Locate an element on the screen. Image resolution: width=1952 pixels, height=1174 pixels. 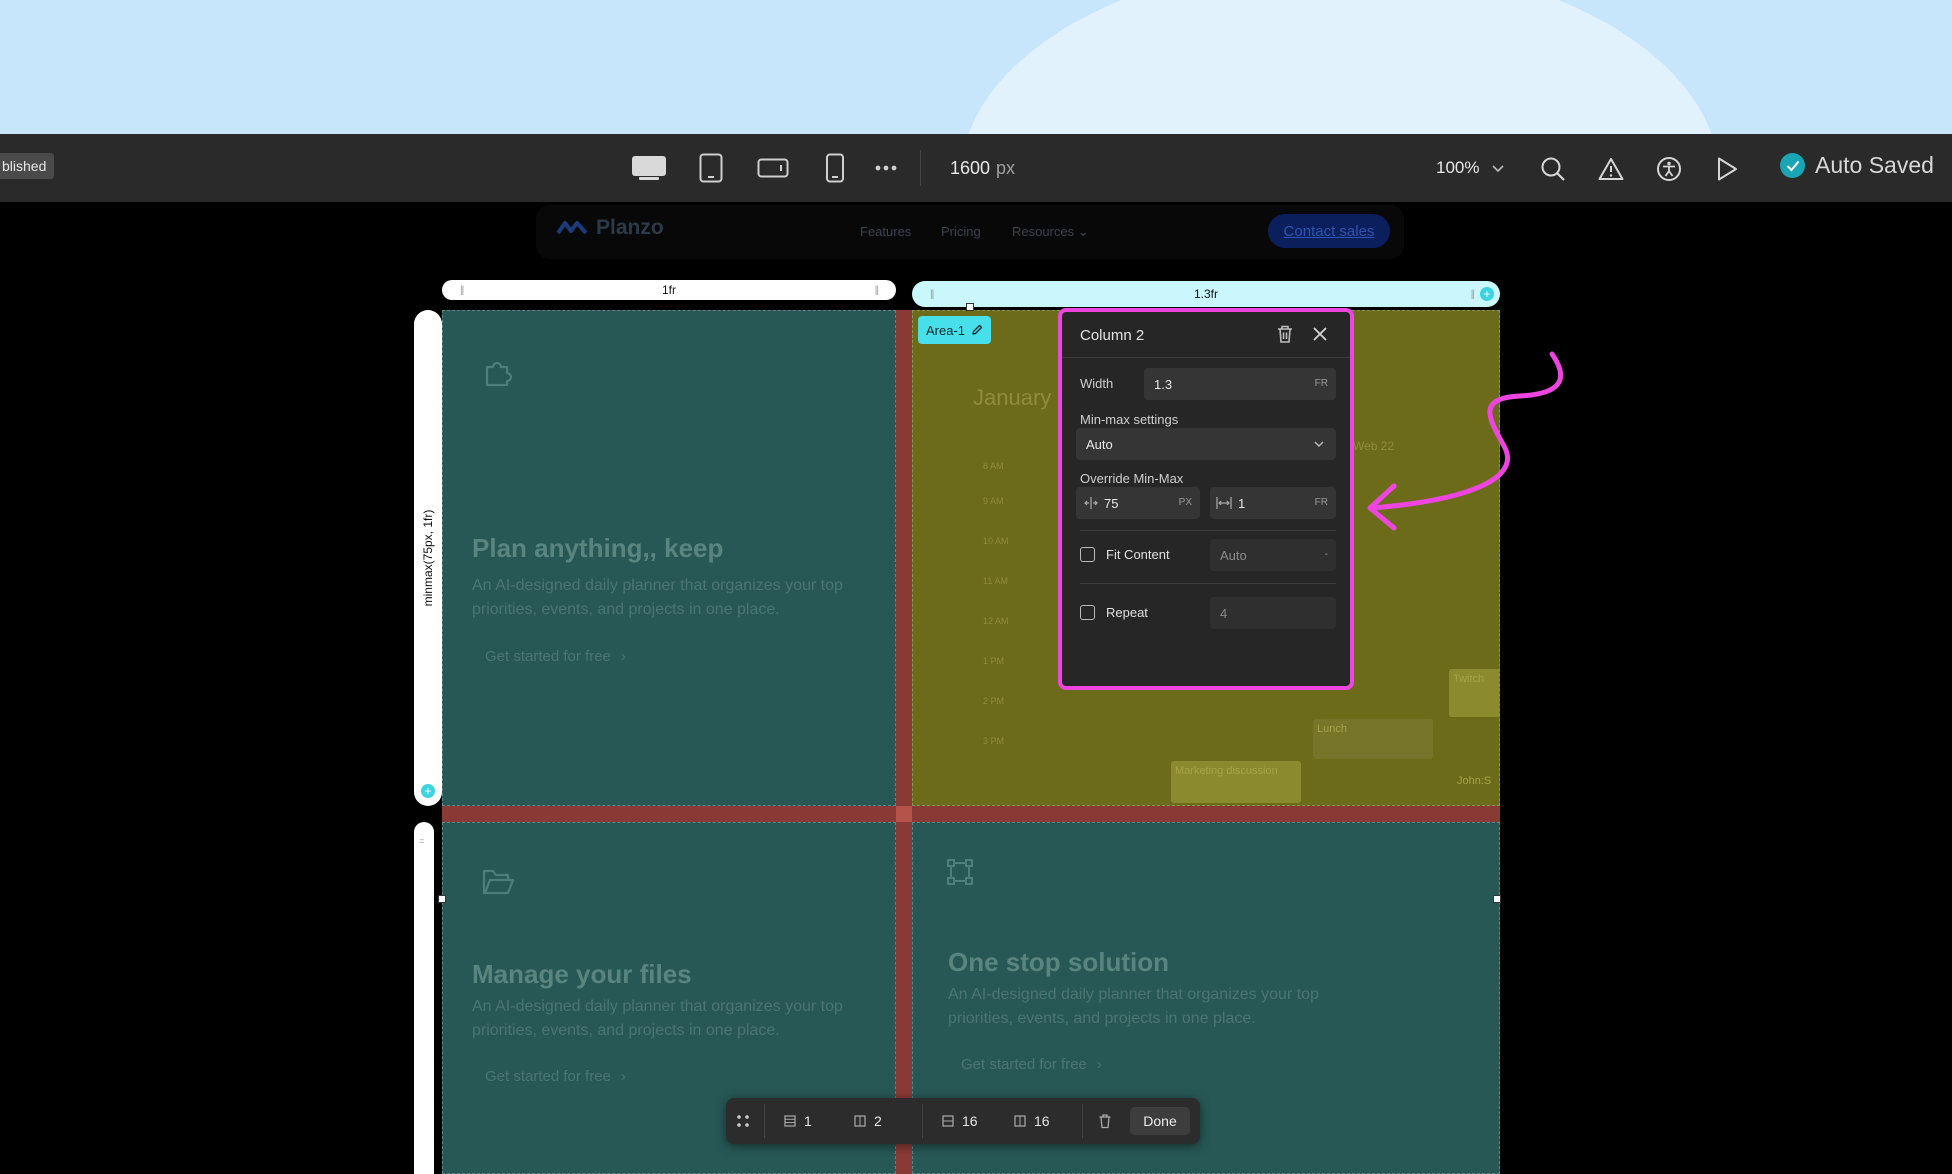
width-unit: FR is located at coordinates (1321, 383).